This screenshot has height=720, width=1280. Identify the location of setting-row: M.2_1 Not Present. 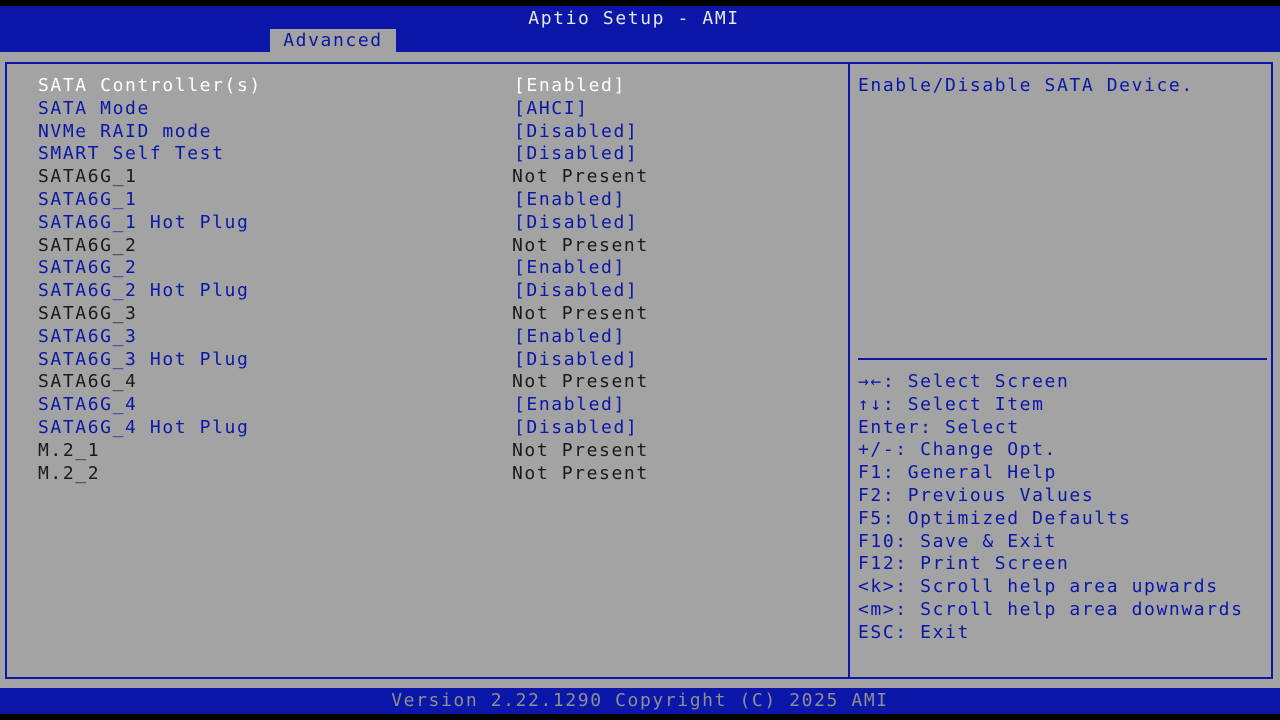
(438, 451).